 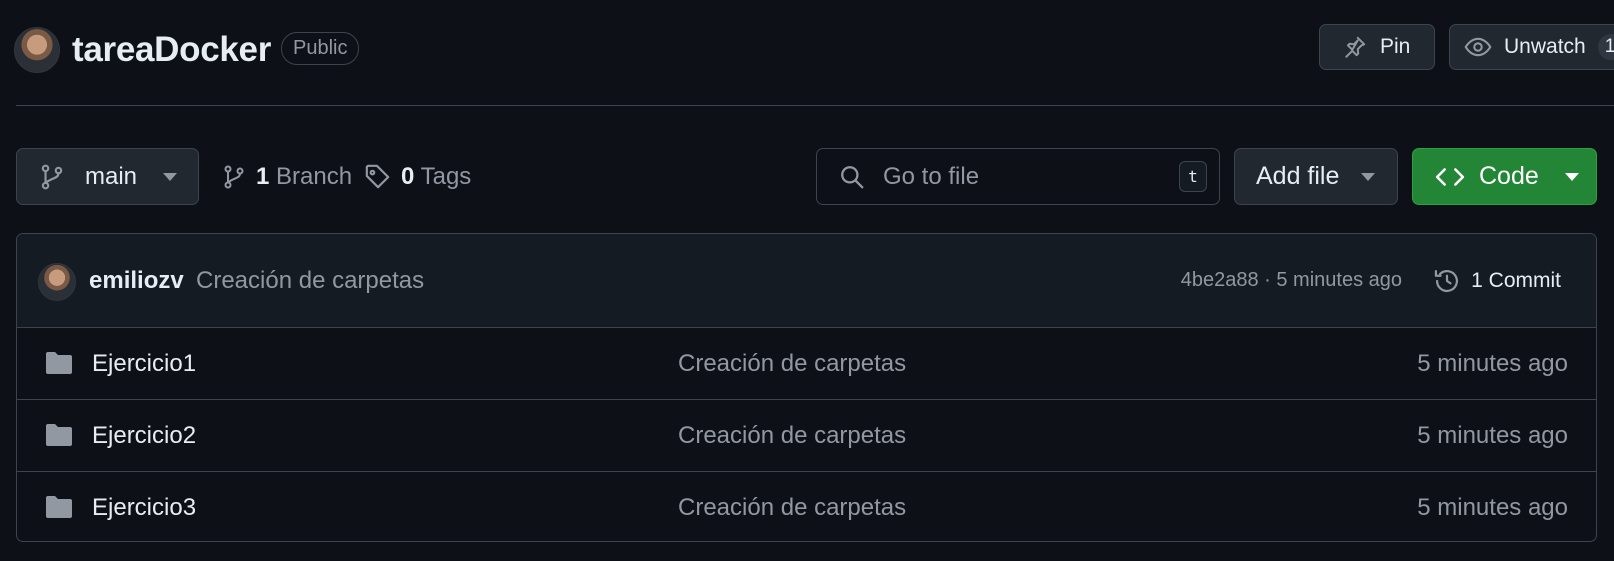 I want to click on code-button: Code, so click(x=1504, y=176).